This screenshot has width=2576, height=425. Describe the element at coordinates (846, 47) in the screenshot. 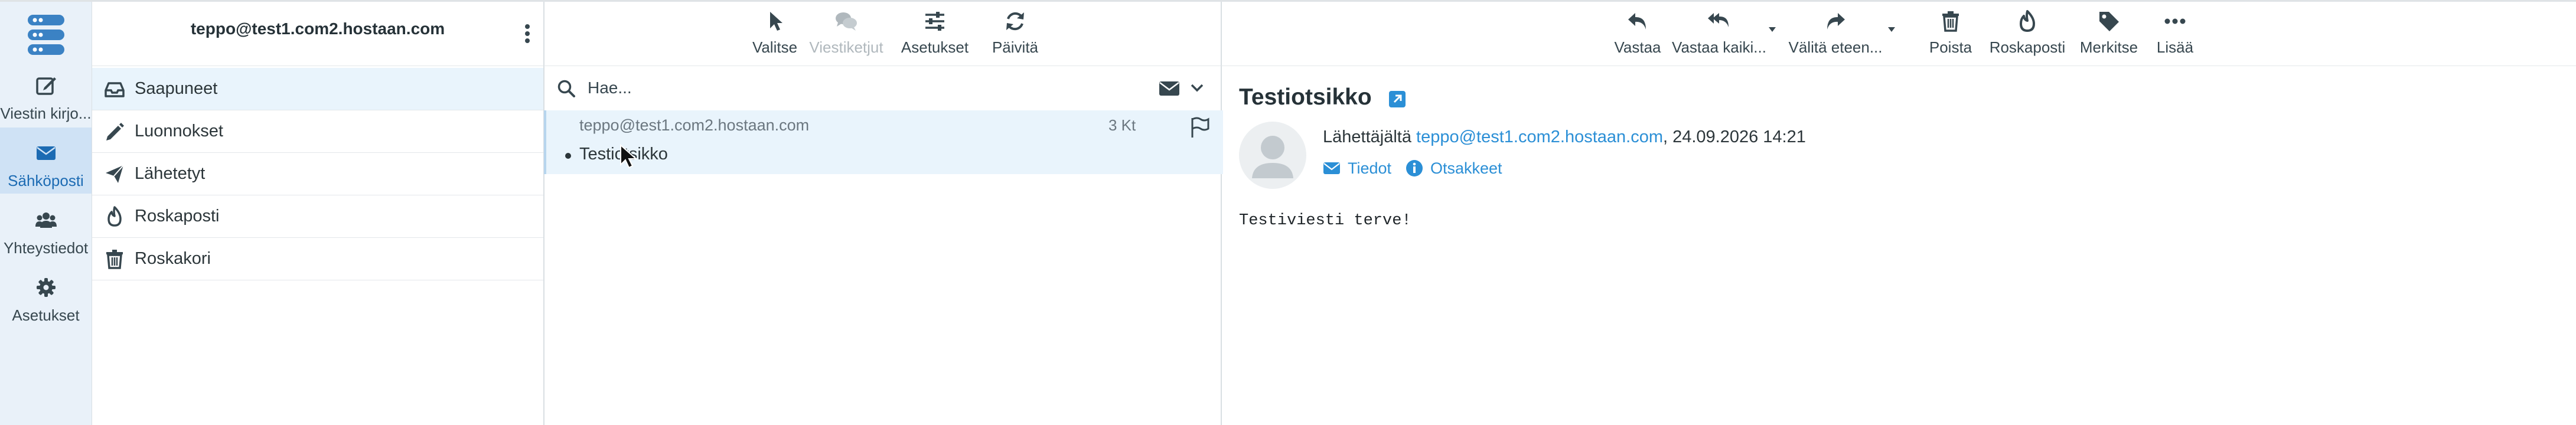

I see `threads-label: Viestiketjut` at that location.